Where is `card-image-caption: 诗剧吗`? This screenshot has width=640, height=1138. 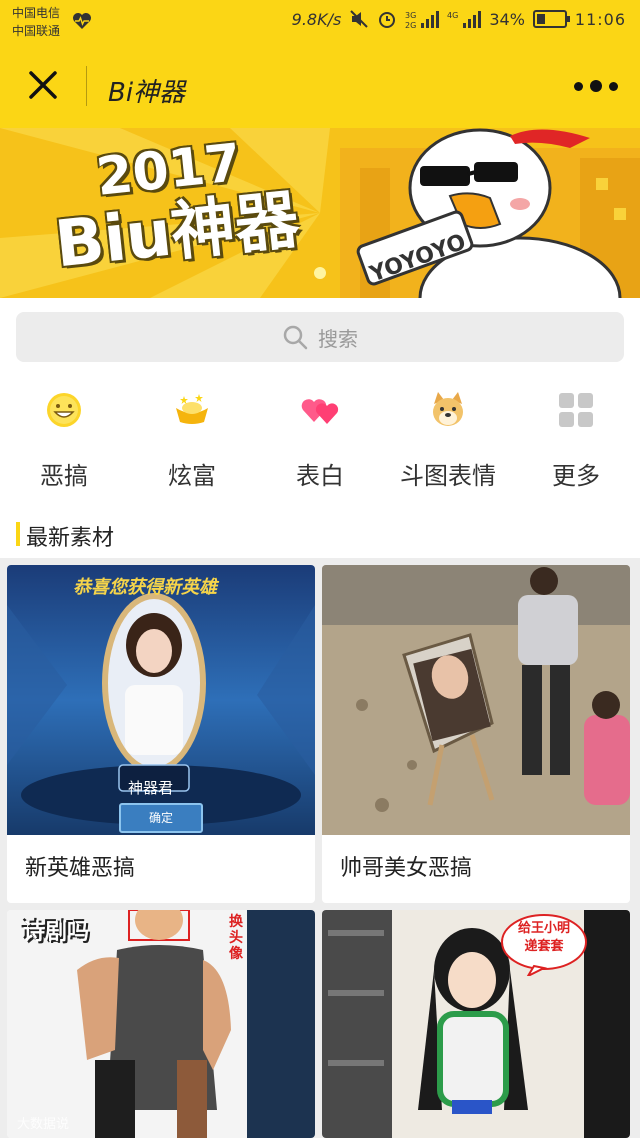 card-image-caption: 诗剧吗 is located at coordinates (56, 932).